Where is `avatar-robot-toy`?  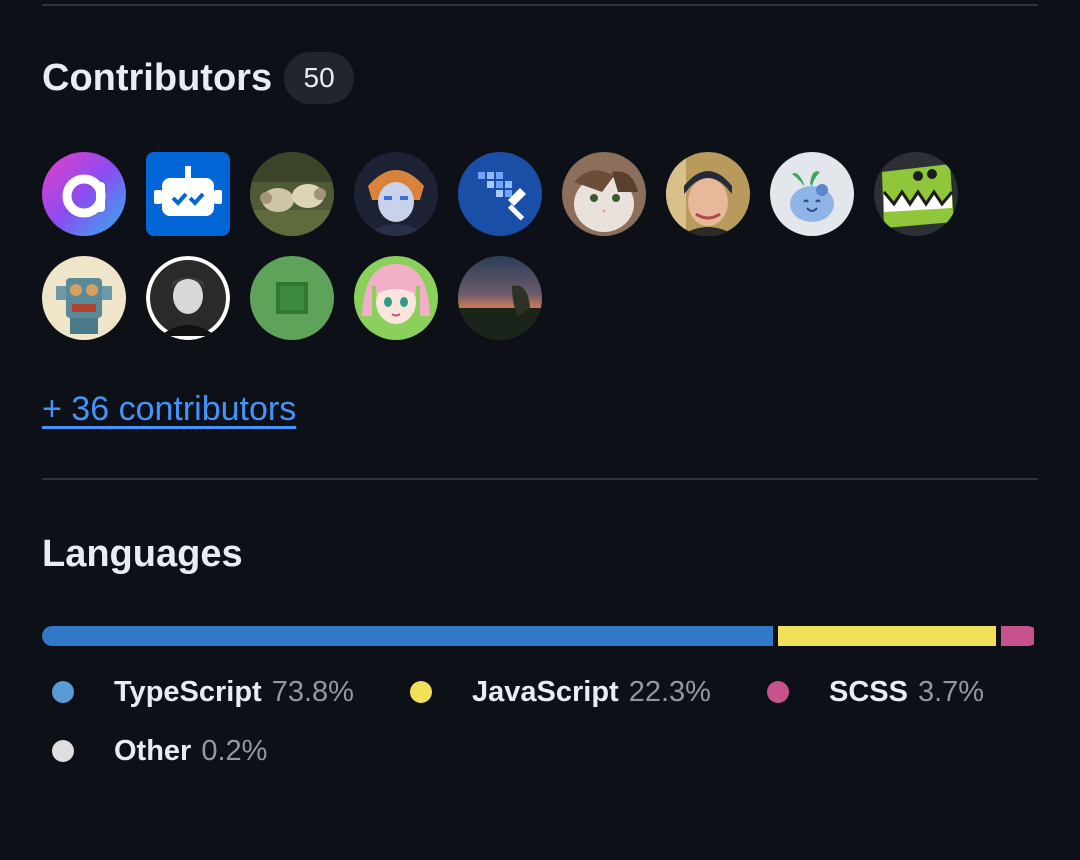 avatar-robot-toy is located at coordinates (84, 298).